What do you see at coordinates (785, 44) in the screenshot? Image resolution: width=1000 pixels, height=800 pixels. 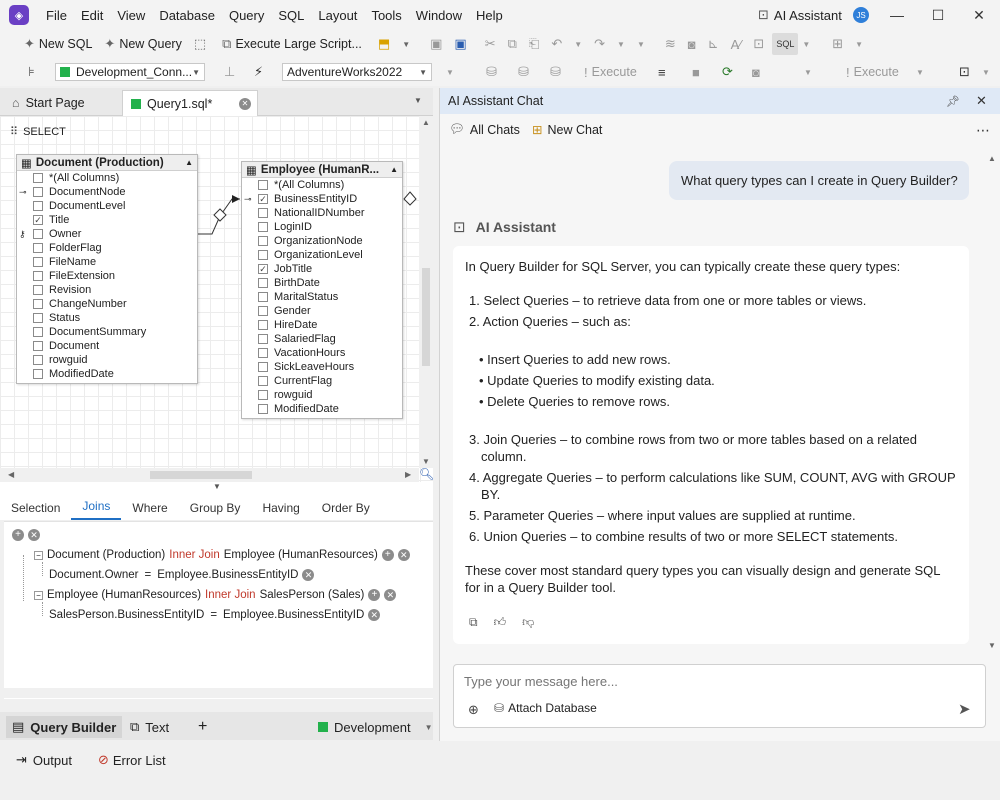 I see `sql-toggle-button: SQL` at bounding box center [785, 44].